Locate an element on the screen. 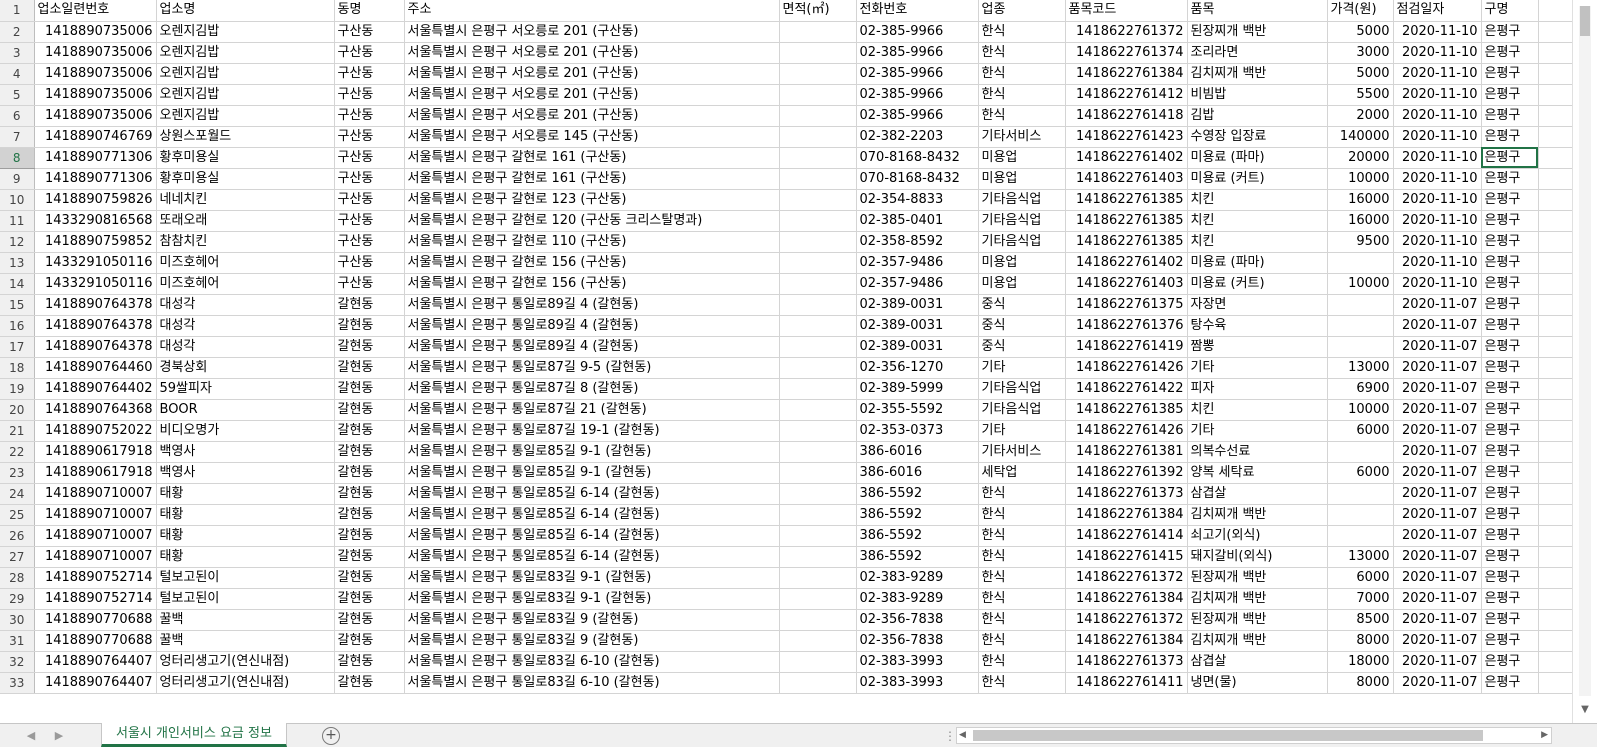 The image size is (1597, 747). table-cell: 1418622761418 is located at coordinates (1126, 116).